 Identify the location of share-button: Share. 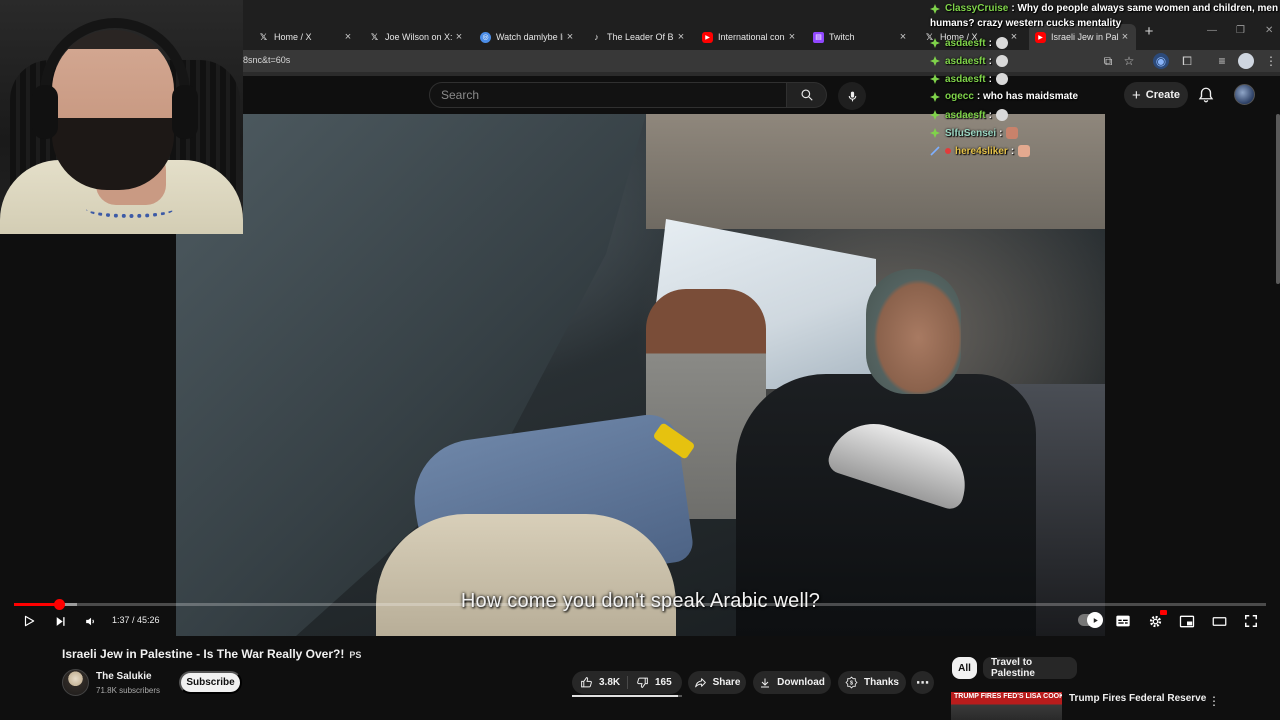
(717, 682).